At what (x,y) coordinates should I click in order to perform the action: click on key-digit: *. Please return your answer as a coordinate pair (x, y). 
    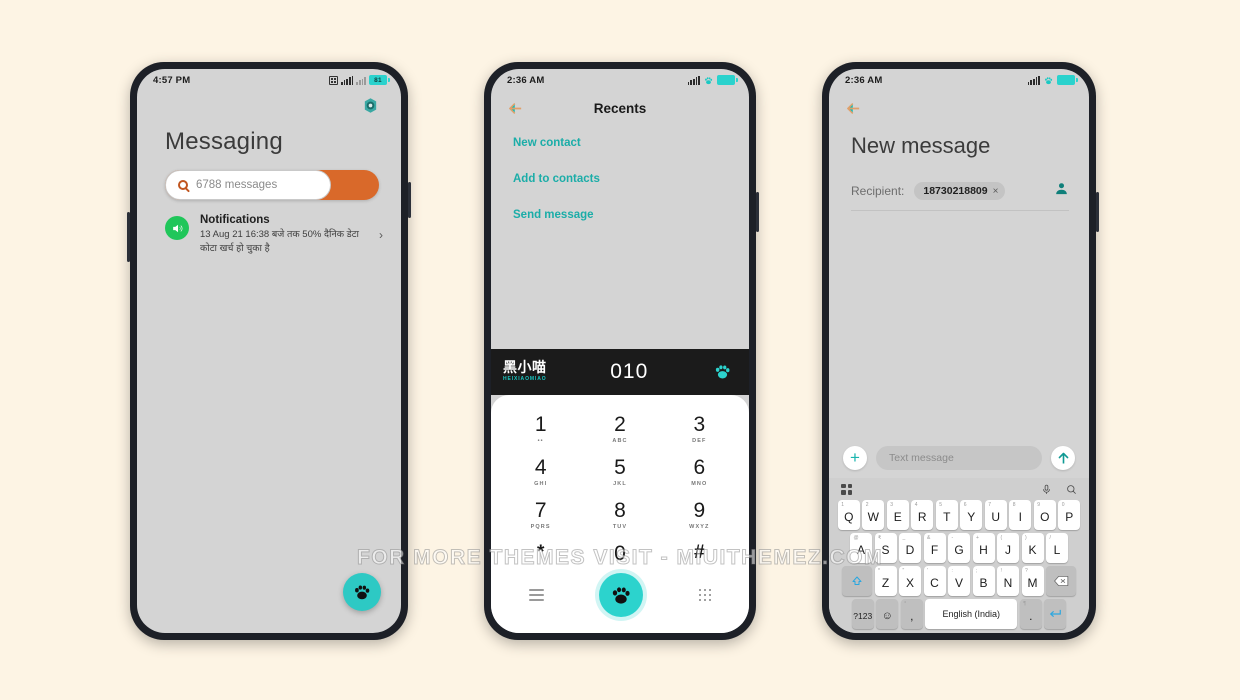
    Looking at the image, I should click on (540, 552).